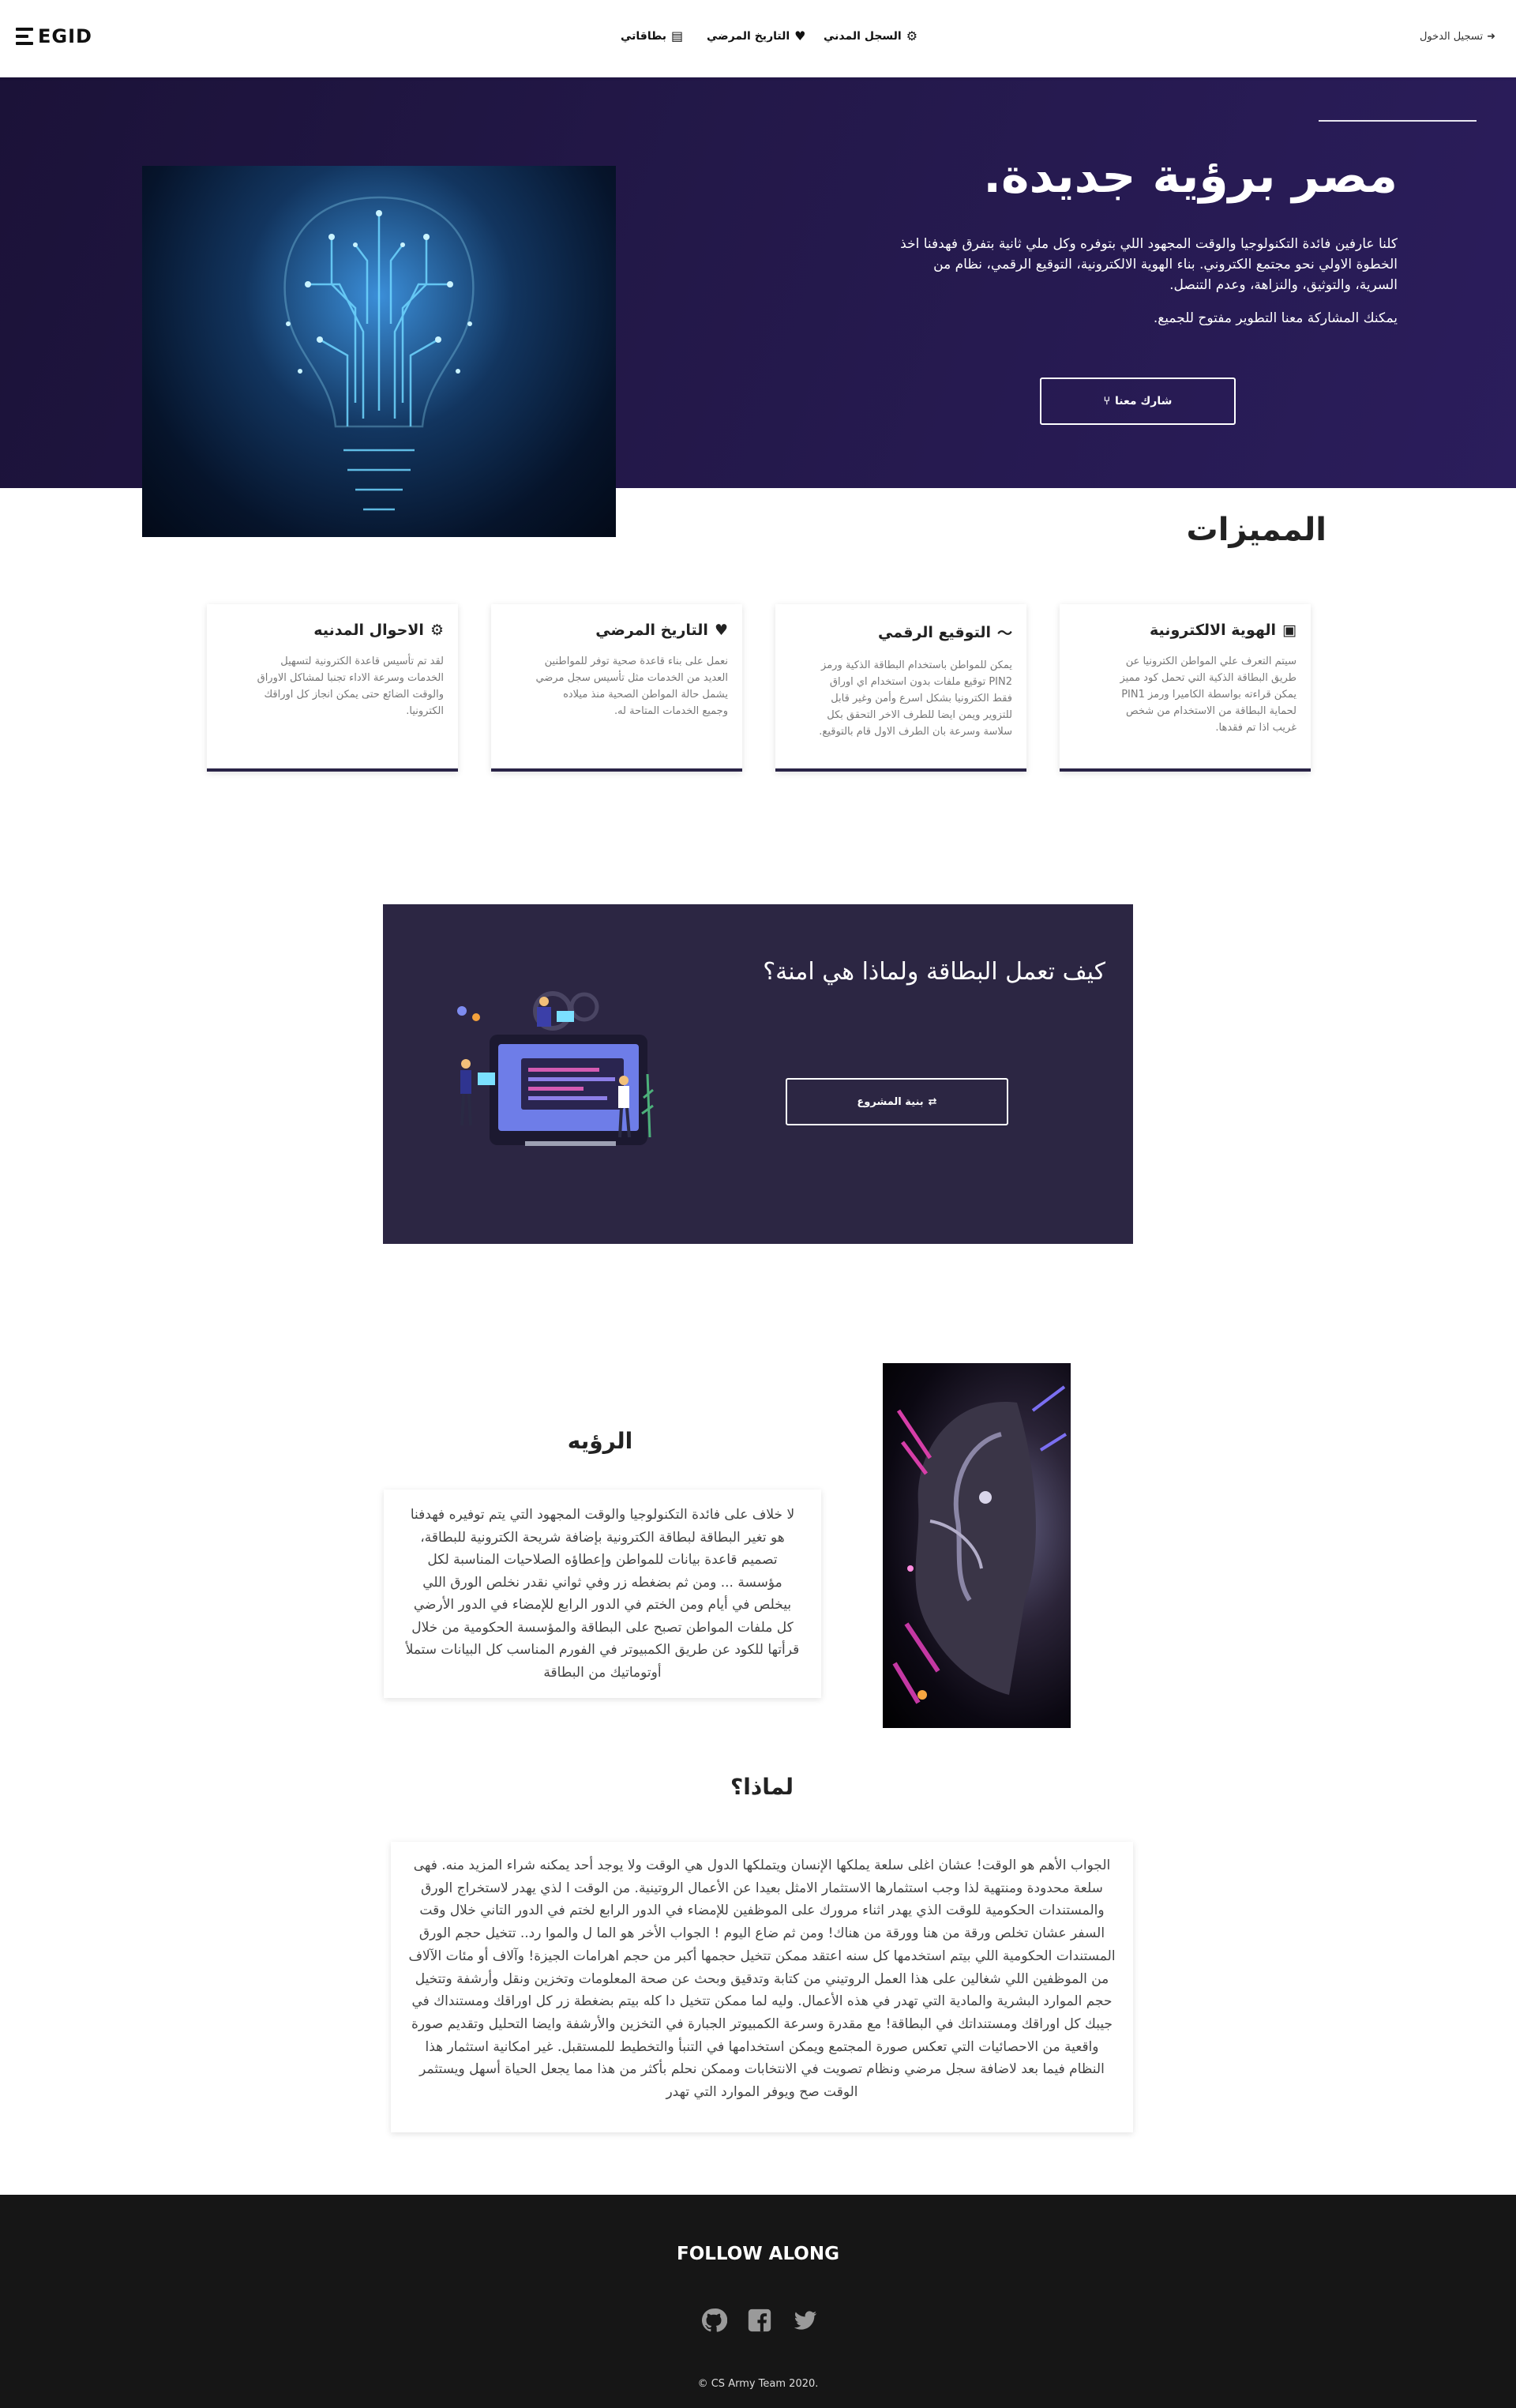 This screenshot has height=2408, width=1516. Describe the element at coordinates (805, 2320) in the screenshot. I see `twitter-icon` at that location.